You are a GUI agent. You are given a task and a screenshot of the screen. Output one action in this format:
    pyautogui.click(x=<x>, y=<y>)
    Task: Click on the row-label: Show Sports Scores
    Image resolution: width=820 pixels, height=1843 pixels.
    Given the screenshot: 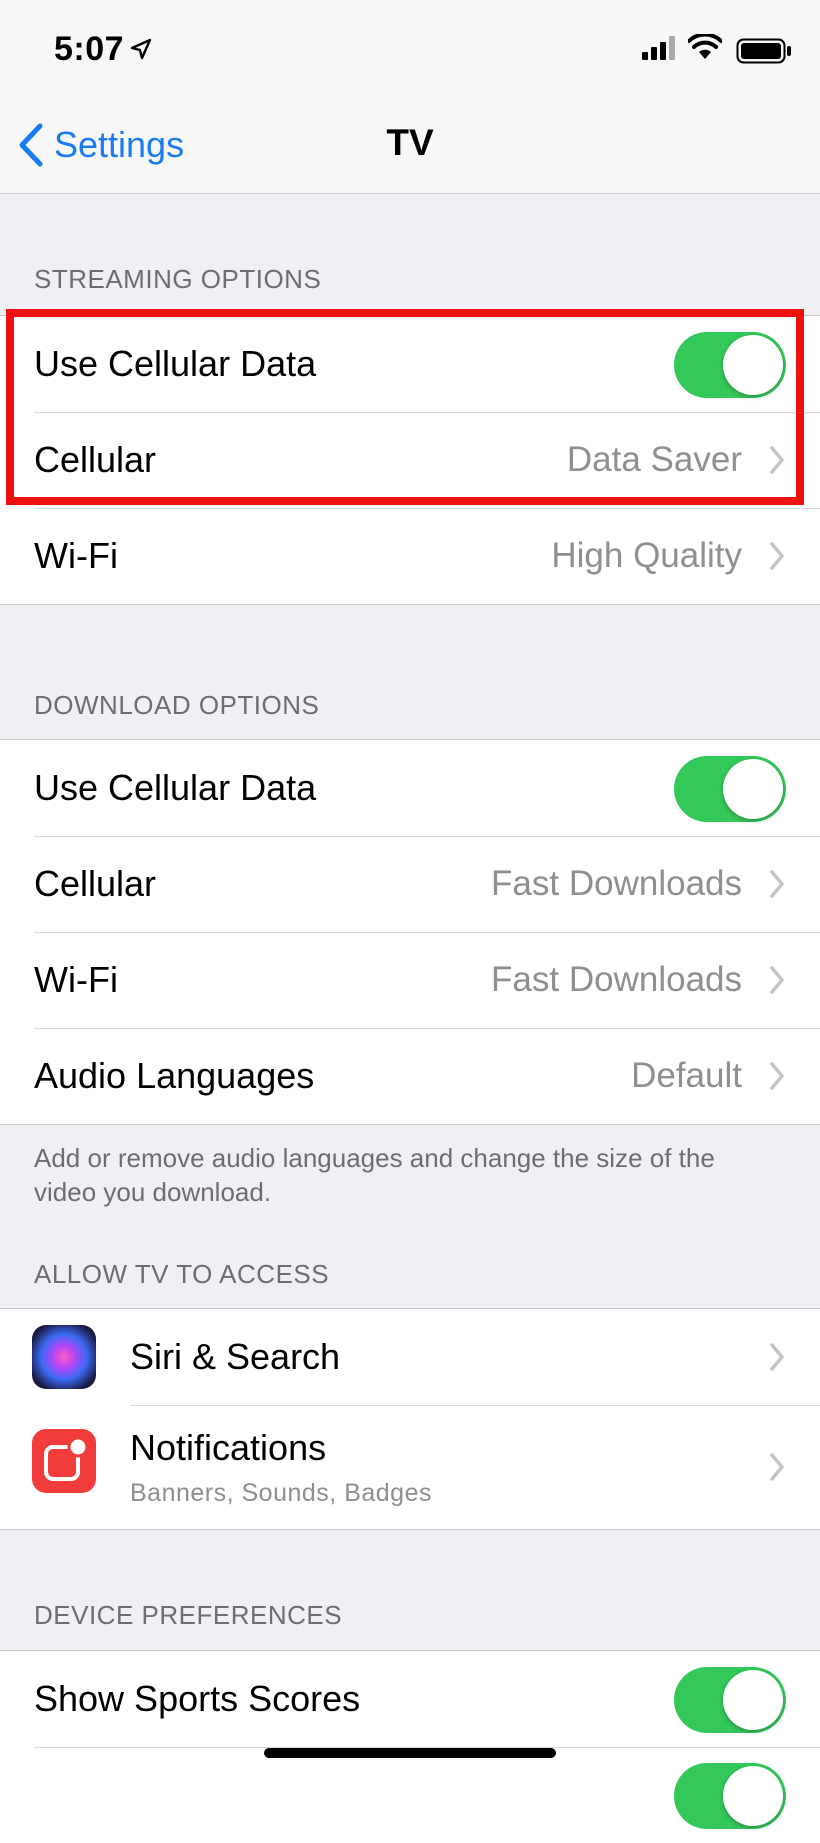 What is the action you would take?
    pyautogui.click(x=197, y=1698)
    